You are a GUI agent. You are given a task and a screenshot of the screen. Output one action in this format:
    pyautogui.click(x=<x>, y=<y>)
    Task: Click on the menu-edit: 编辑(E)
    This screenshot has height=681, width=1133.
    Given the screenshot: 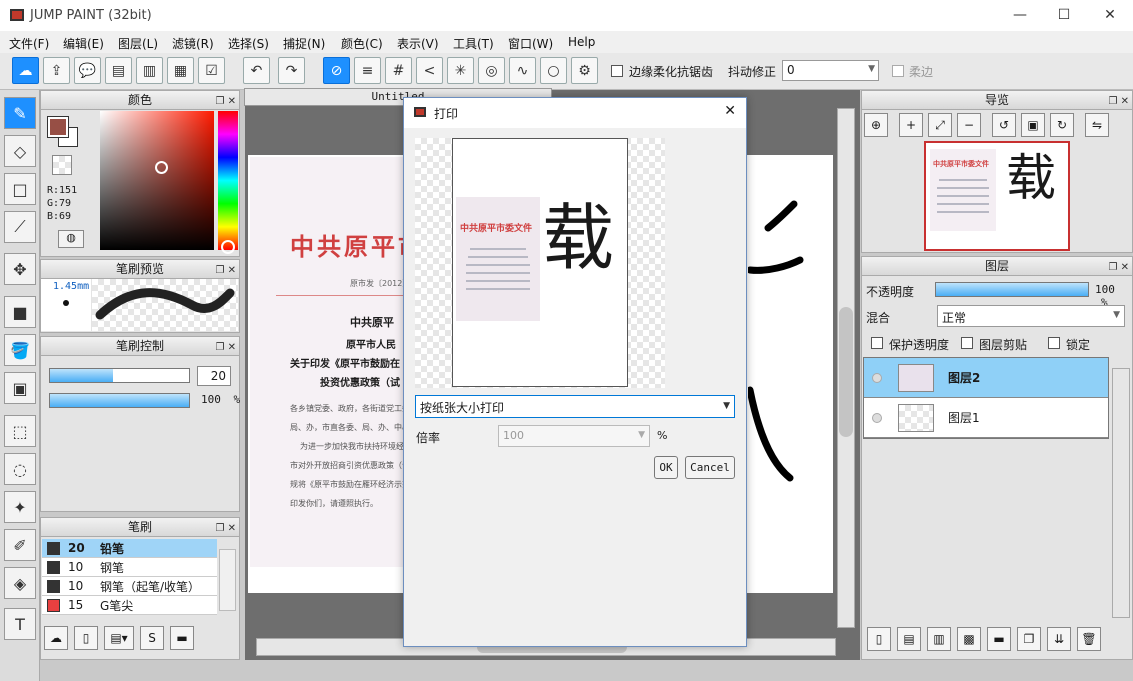 What is the action you would take?
    pyautogui.click(x=83, y=43)
    